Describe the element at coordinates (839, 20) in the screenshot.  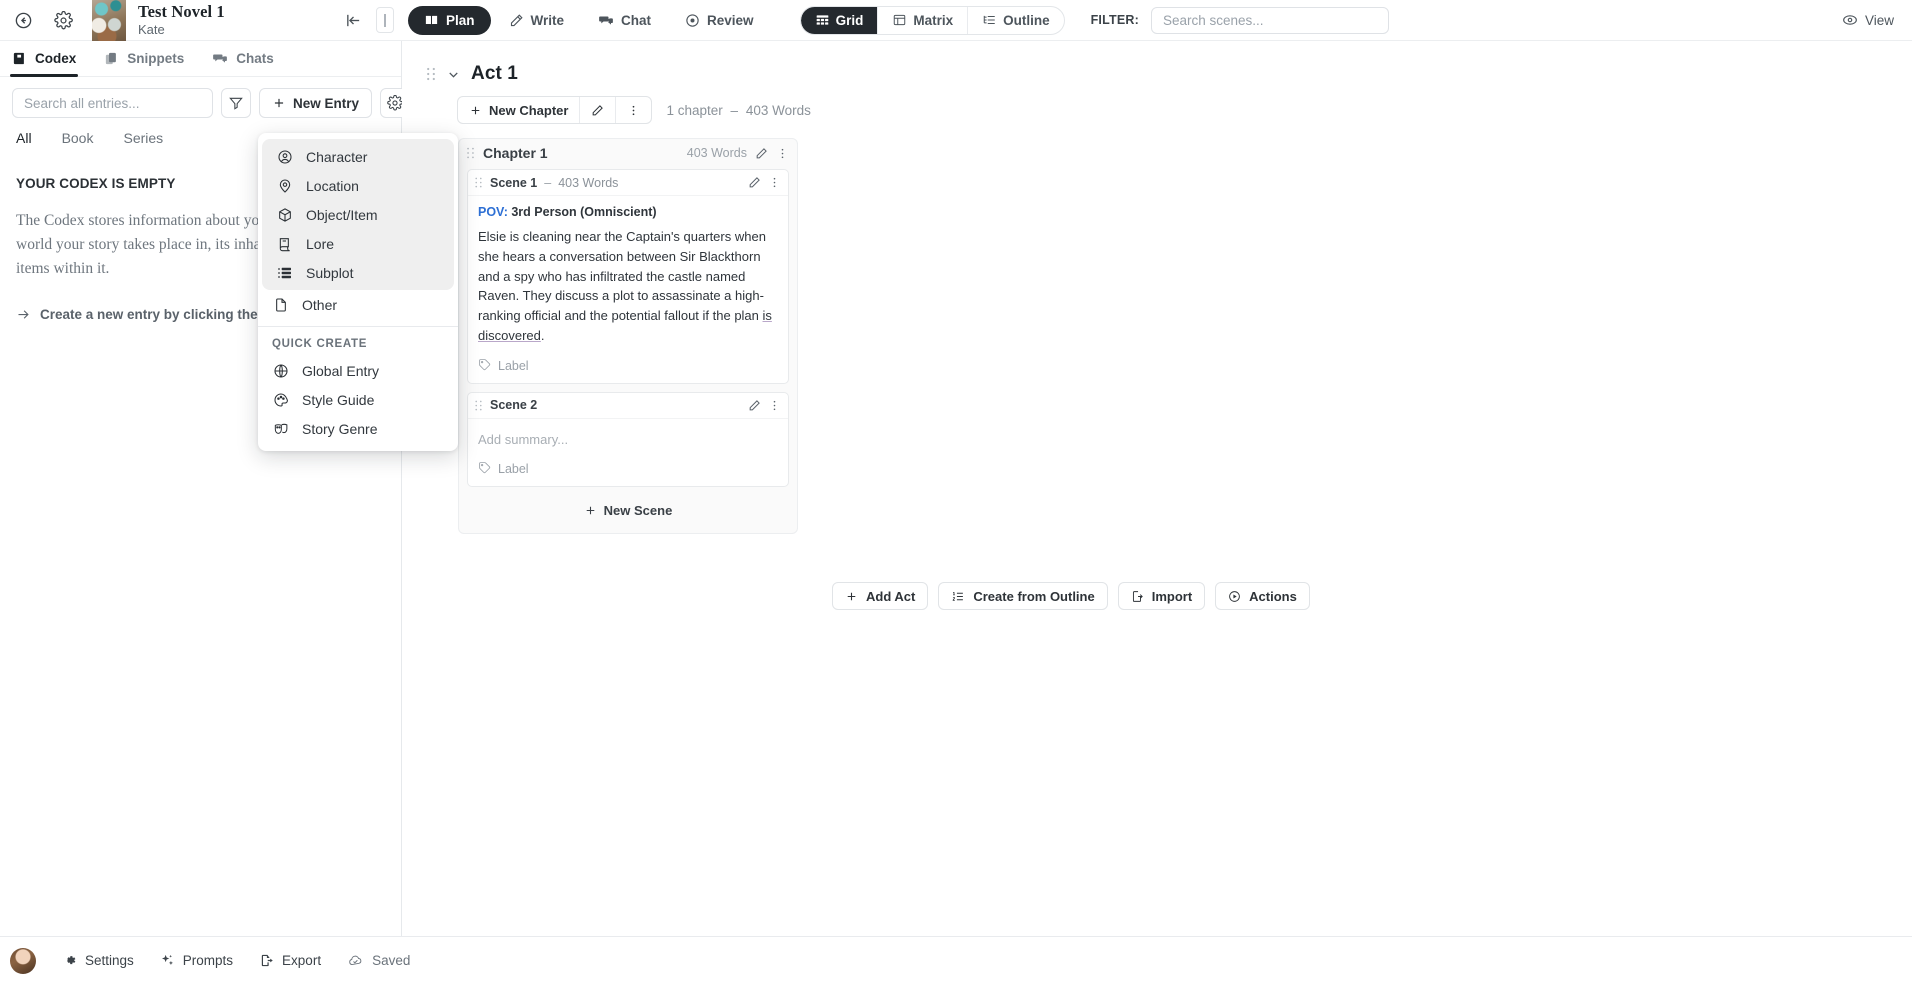
I see `view-grid: Grid` at that location.